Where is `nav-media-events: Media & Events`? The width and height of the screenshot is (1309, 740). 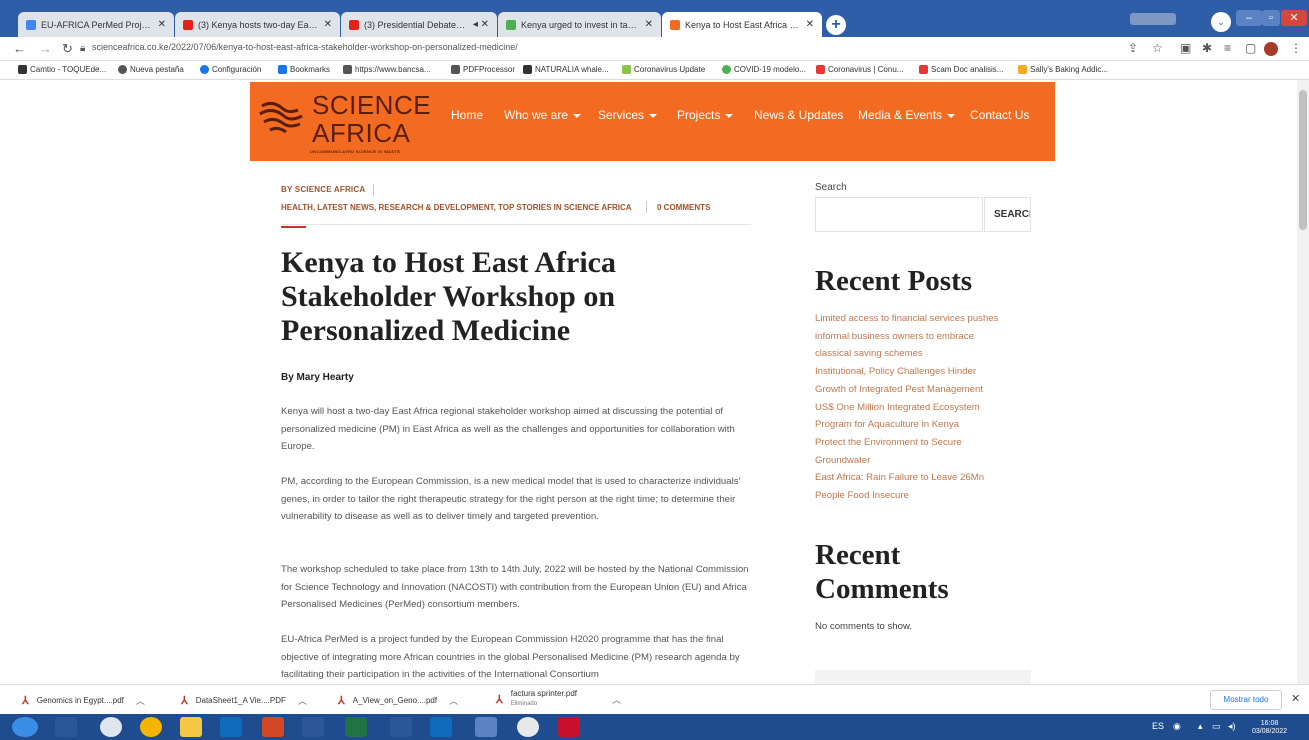 nav-media-events: Media & Events is located at coordinates (907, 115).